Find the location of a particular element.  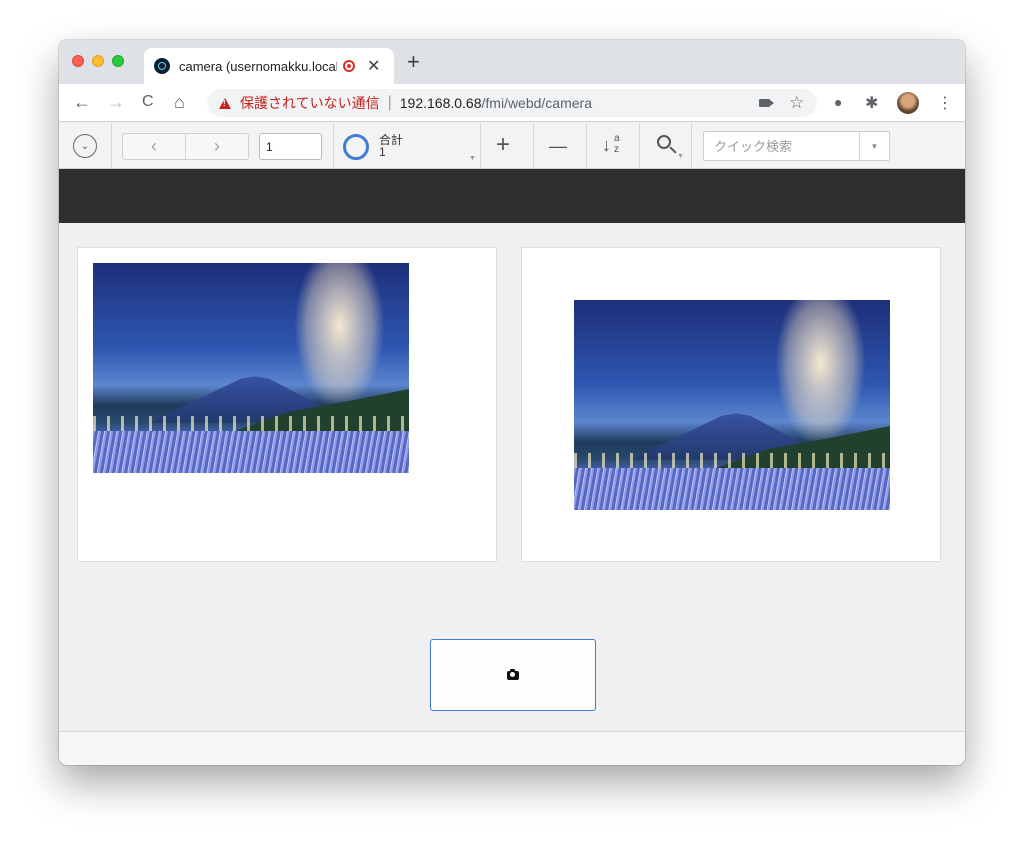

address-host: 192.168.0.68 is located at coordinates (440, 103).